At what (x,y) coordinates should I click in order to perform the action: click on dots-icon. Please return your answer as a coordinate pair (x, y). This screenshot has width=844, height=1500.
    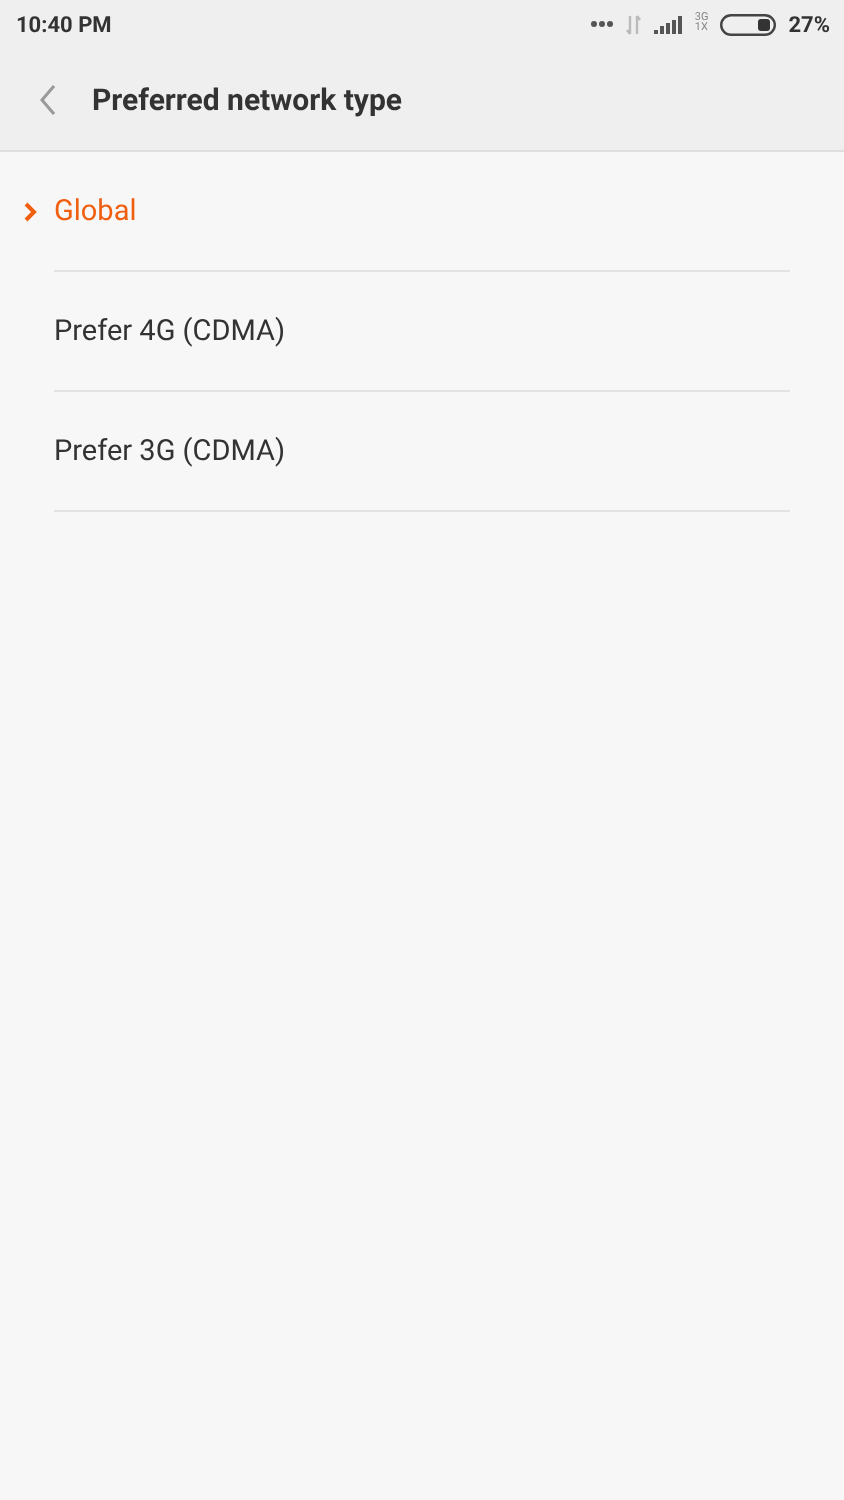
    Looking at the image, I should click on (602, 24).